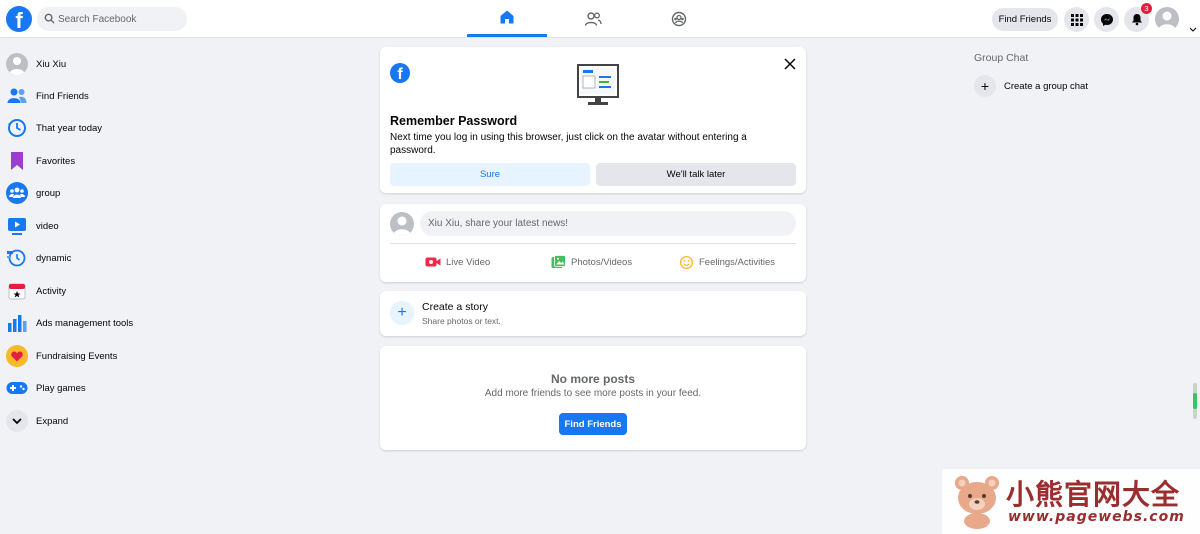 The image size is (1200, 534). I want to click on sidebar-item-label: That year today, so click(69, 128).